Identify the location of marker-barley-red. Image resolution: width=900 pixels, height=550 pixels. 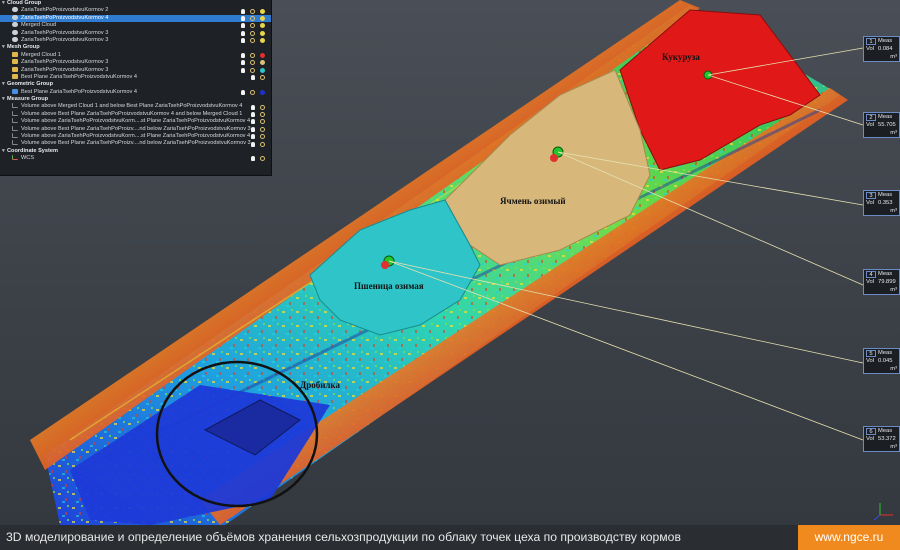
(554, 158).